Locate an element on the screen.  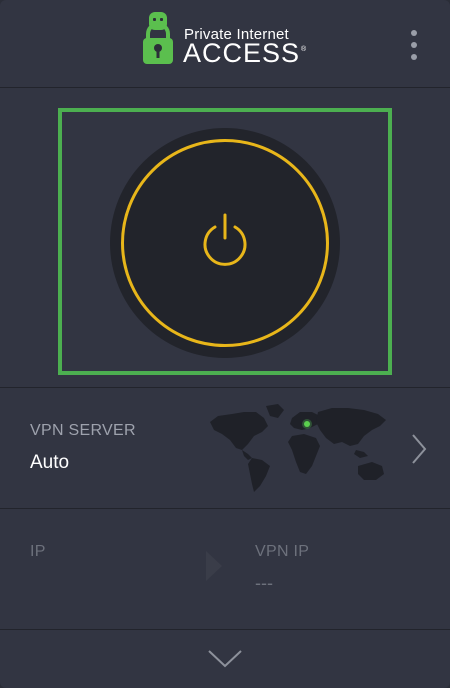
vpn-server-label: VPN SERVER is located at coordinates (83, 430).